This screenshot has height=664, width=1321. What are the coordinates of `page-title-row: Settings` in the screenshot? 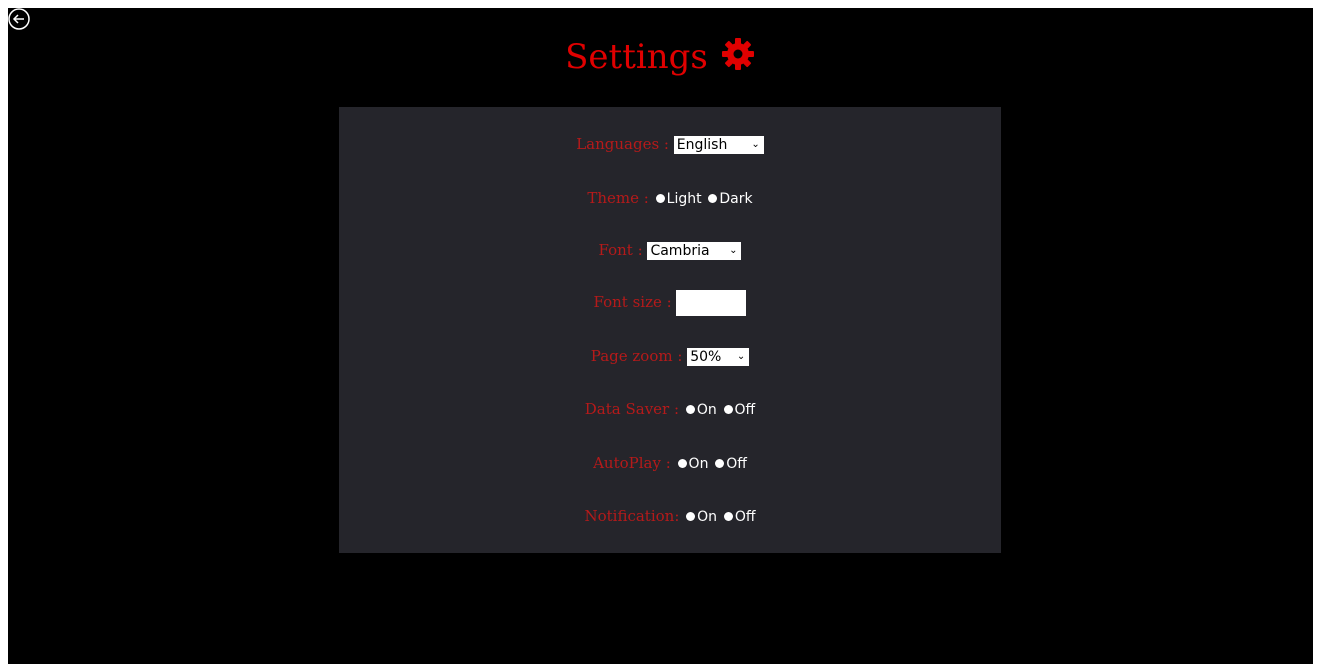 It's located at (660, 56).